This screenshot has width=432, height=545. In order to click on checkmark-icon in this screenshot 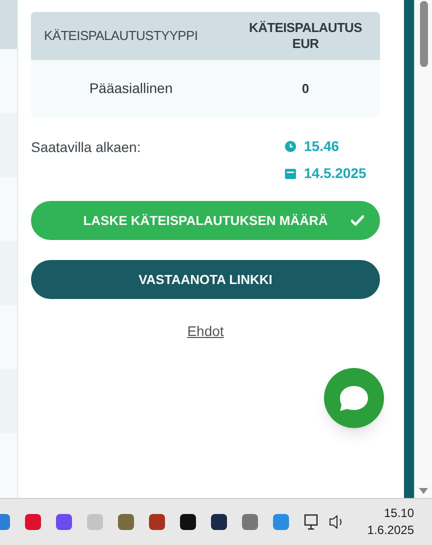, I will do `click(357, 220)`.